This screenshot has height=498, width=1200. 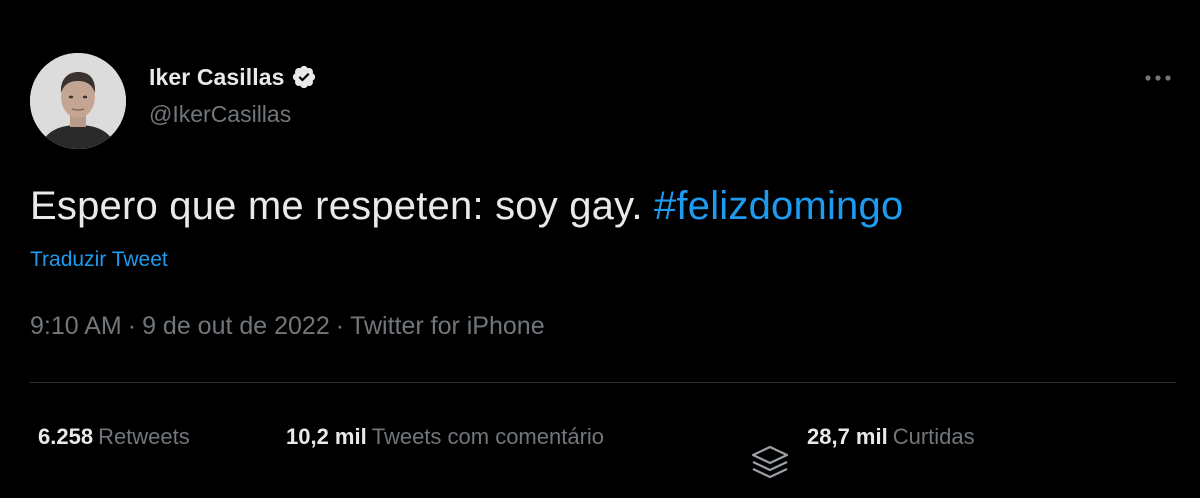 What do you see at coordinates (220, 114) in the screenshot?
I see `author-handle: @IkerCasillas` at bounding box center [220, 114].